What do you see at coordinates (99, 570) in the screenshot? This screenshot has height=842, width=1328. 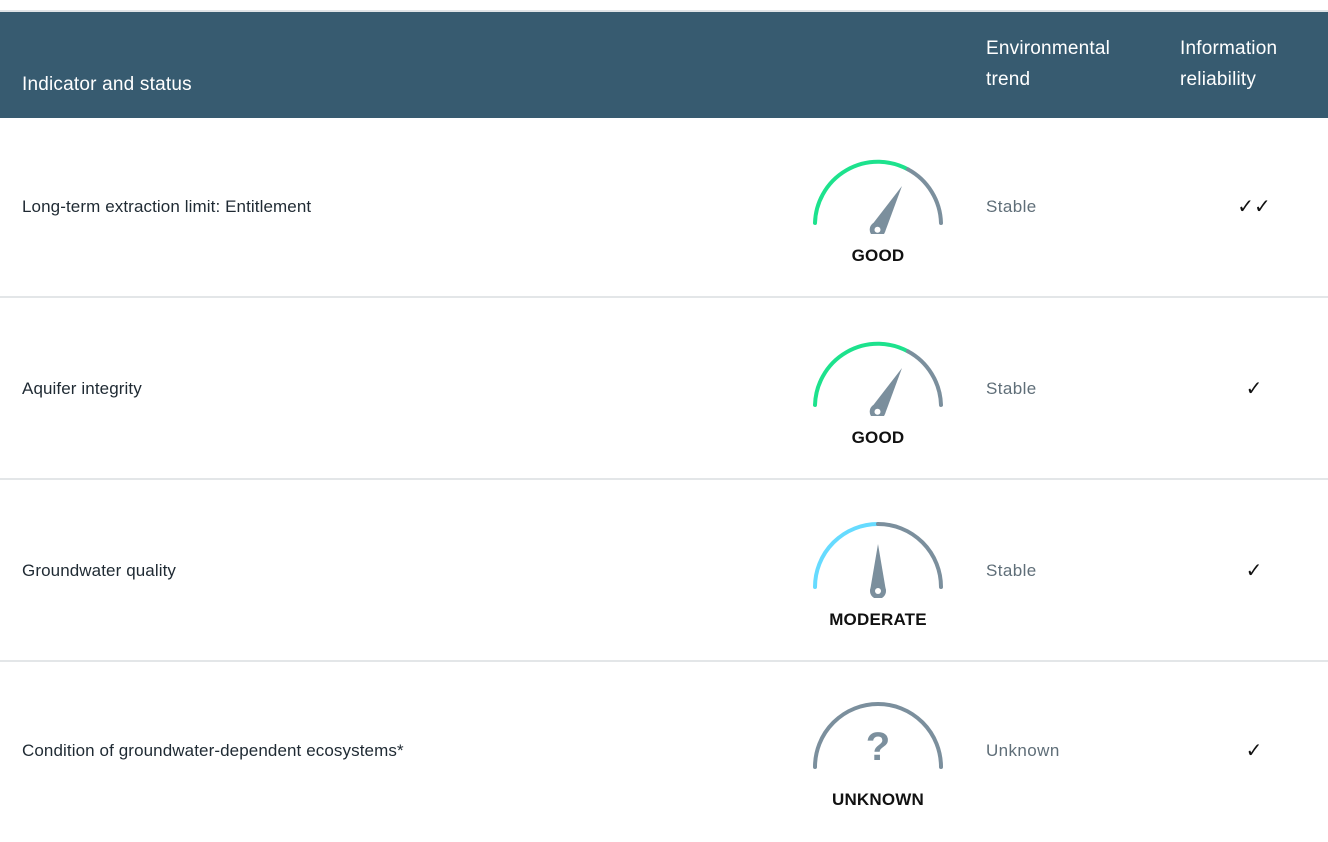 I see `indicator-name: Groundwater quality` at bounding box center [99, 570].